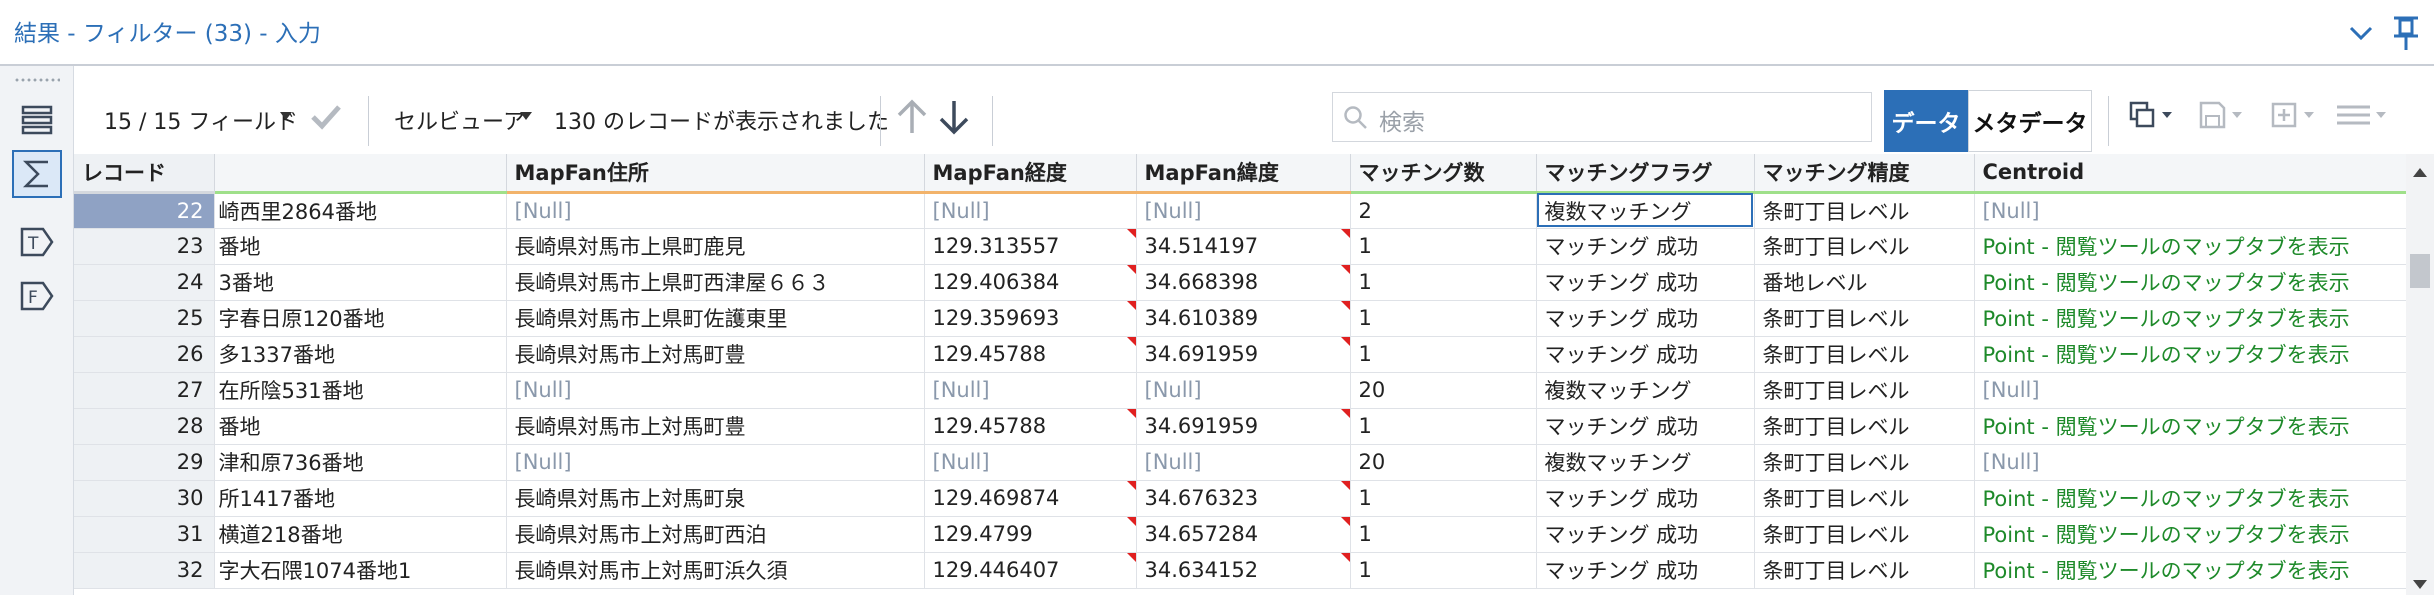  What do you see at coordinates (144, 246) in the screenshot?
I see `record-number: 23` at bounding box center [144, 246].